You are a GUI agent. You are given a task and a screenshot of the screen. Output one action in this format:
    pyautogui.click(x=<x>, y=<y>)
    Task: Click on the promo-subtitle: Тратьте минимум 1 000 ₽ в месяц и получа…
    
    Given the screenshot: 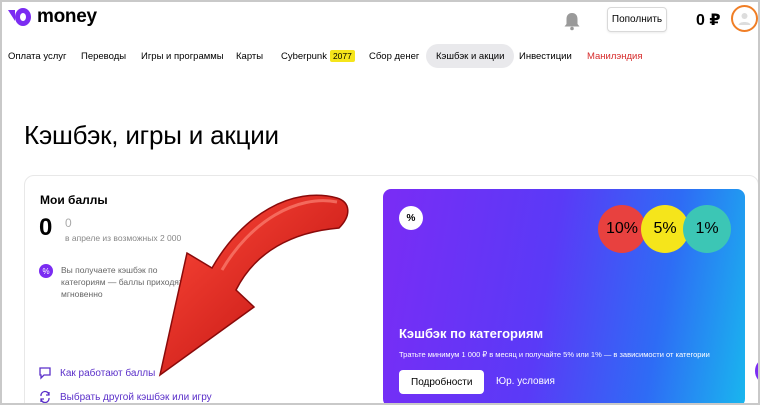 What is the action you would take?
    pyautogui.click(x=554, y=354)
    